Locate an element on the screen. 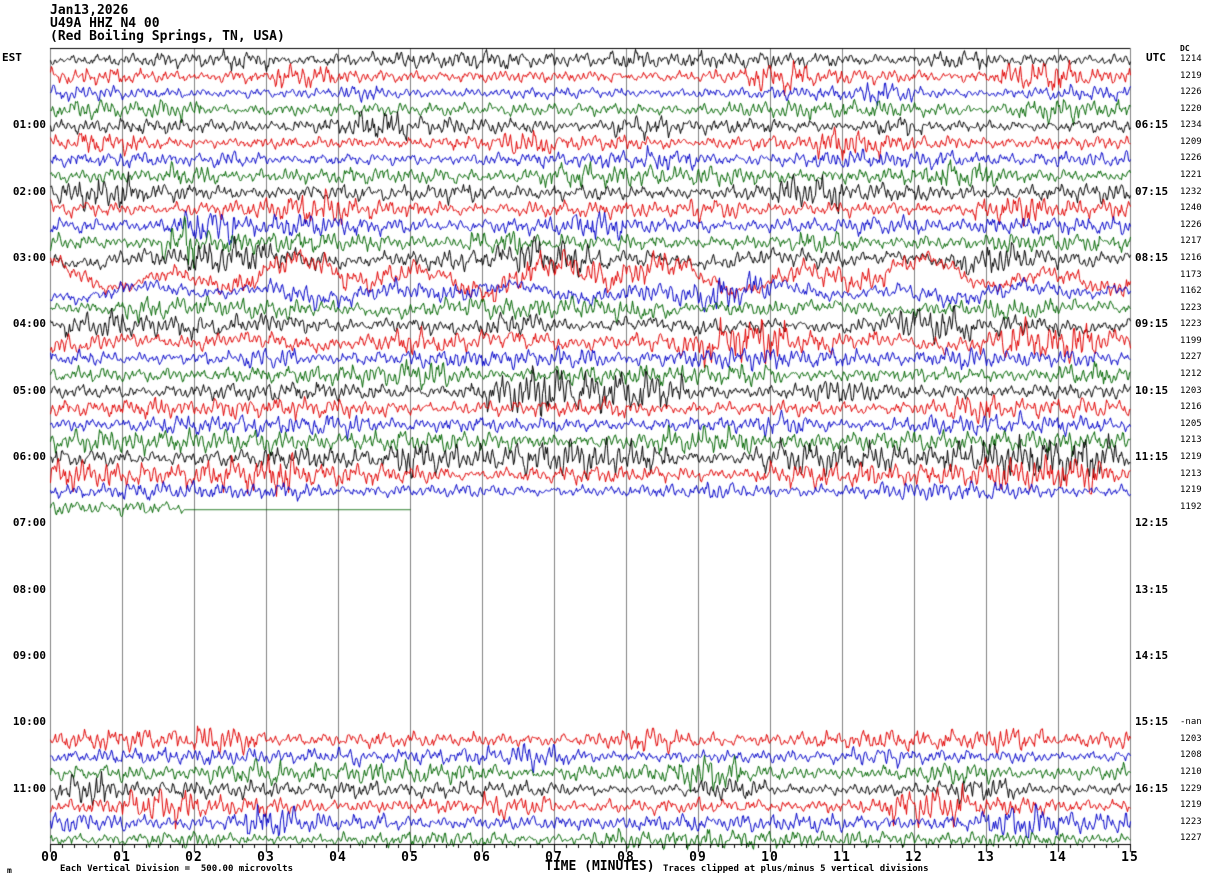  x-tick-label: 14 is located at coordinates (1058, 857).